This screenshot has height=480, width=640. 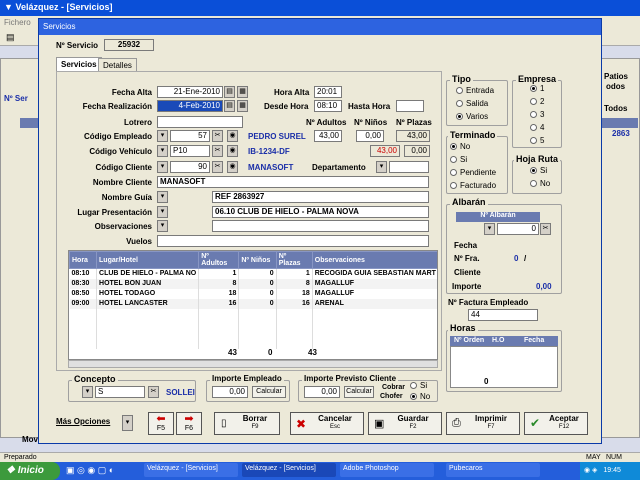 I want to click on table-cell, so click(x=219, y=313).